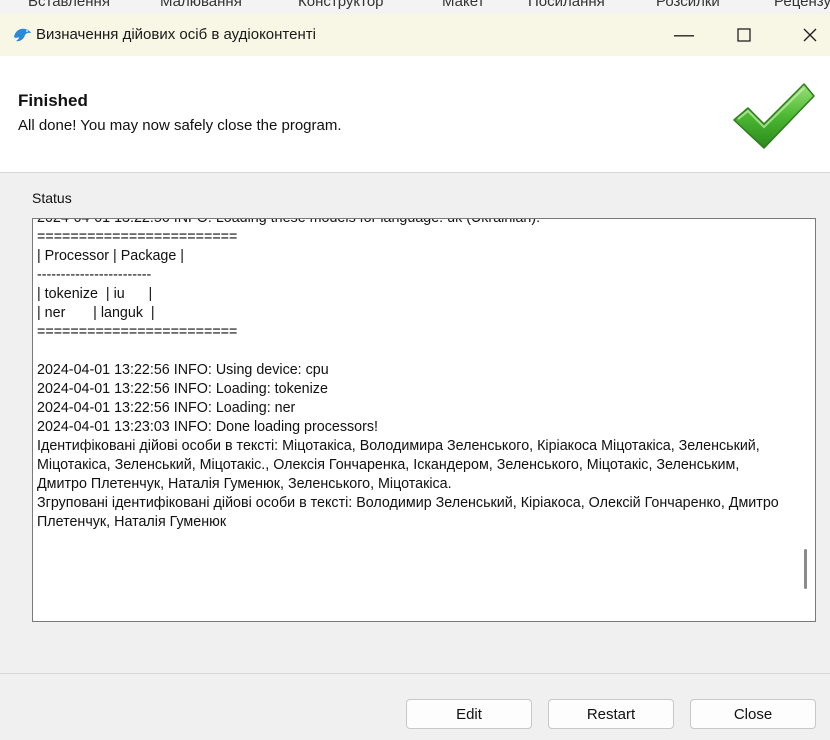 The height and width of the screenshot is (740, 830). What do you see at coordinates (802, 5) in the screenshot?
I see `ribbon-tab: Рецензування` at bounding box center [802, 5].